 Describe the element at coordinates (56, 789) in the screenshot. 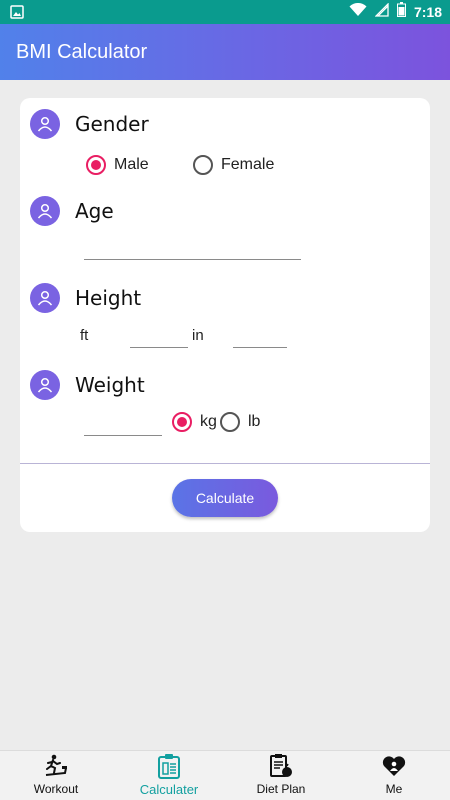

I see `nav-workout-label: Workout` at that location.